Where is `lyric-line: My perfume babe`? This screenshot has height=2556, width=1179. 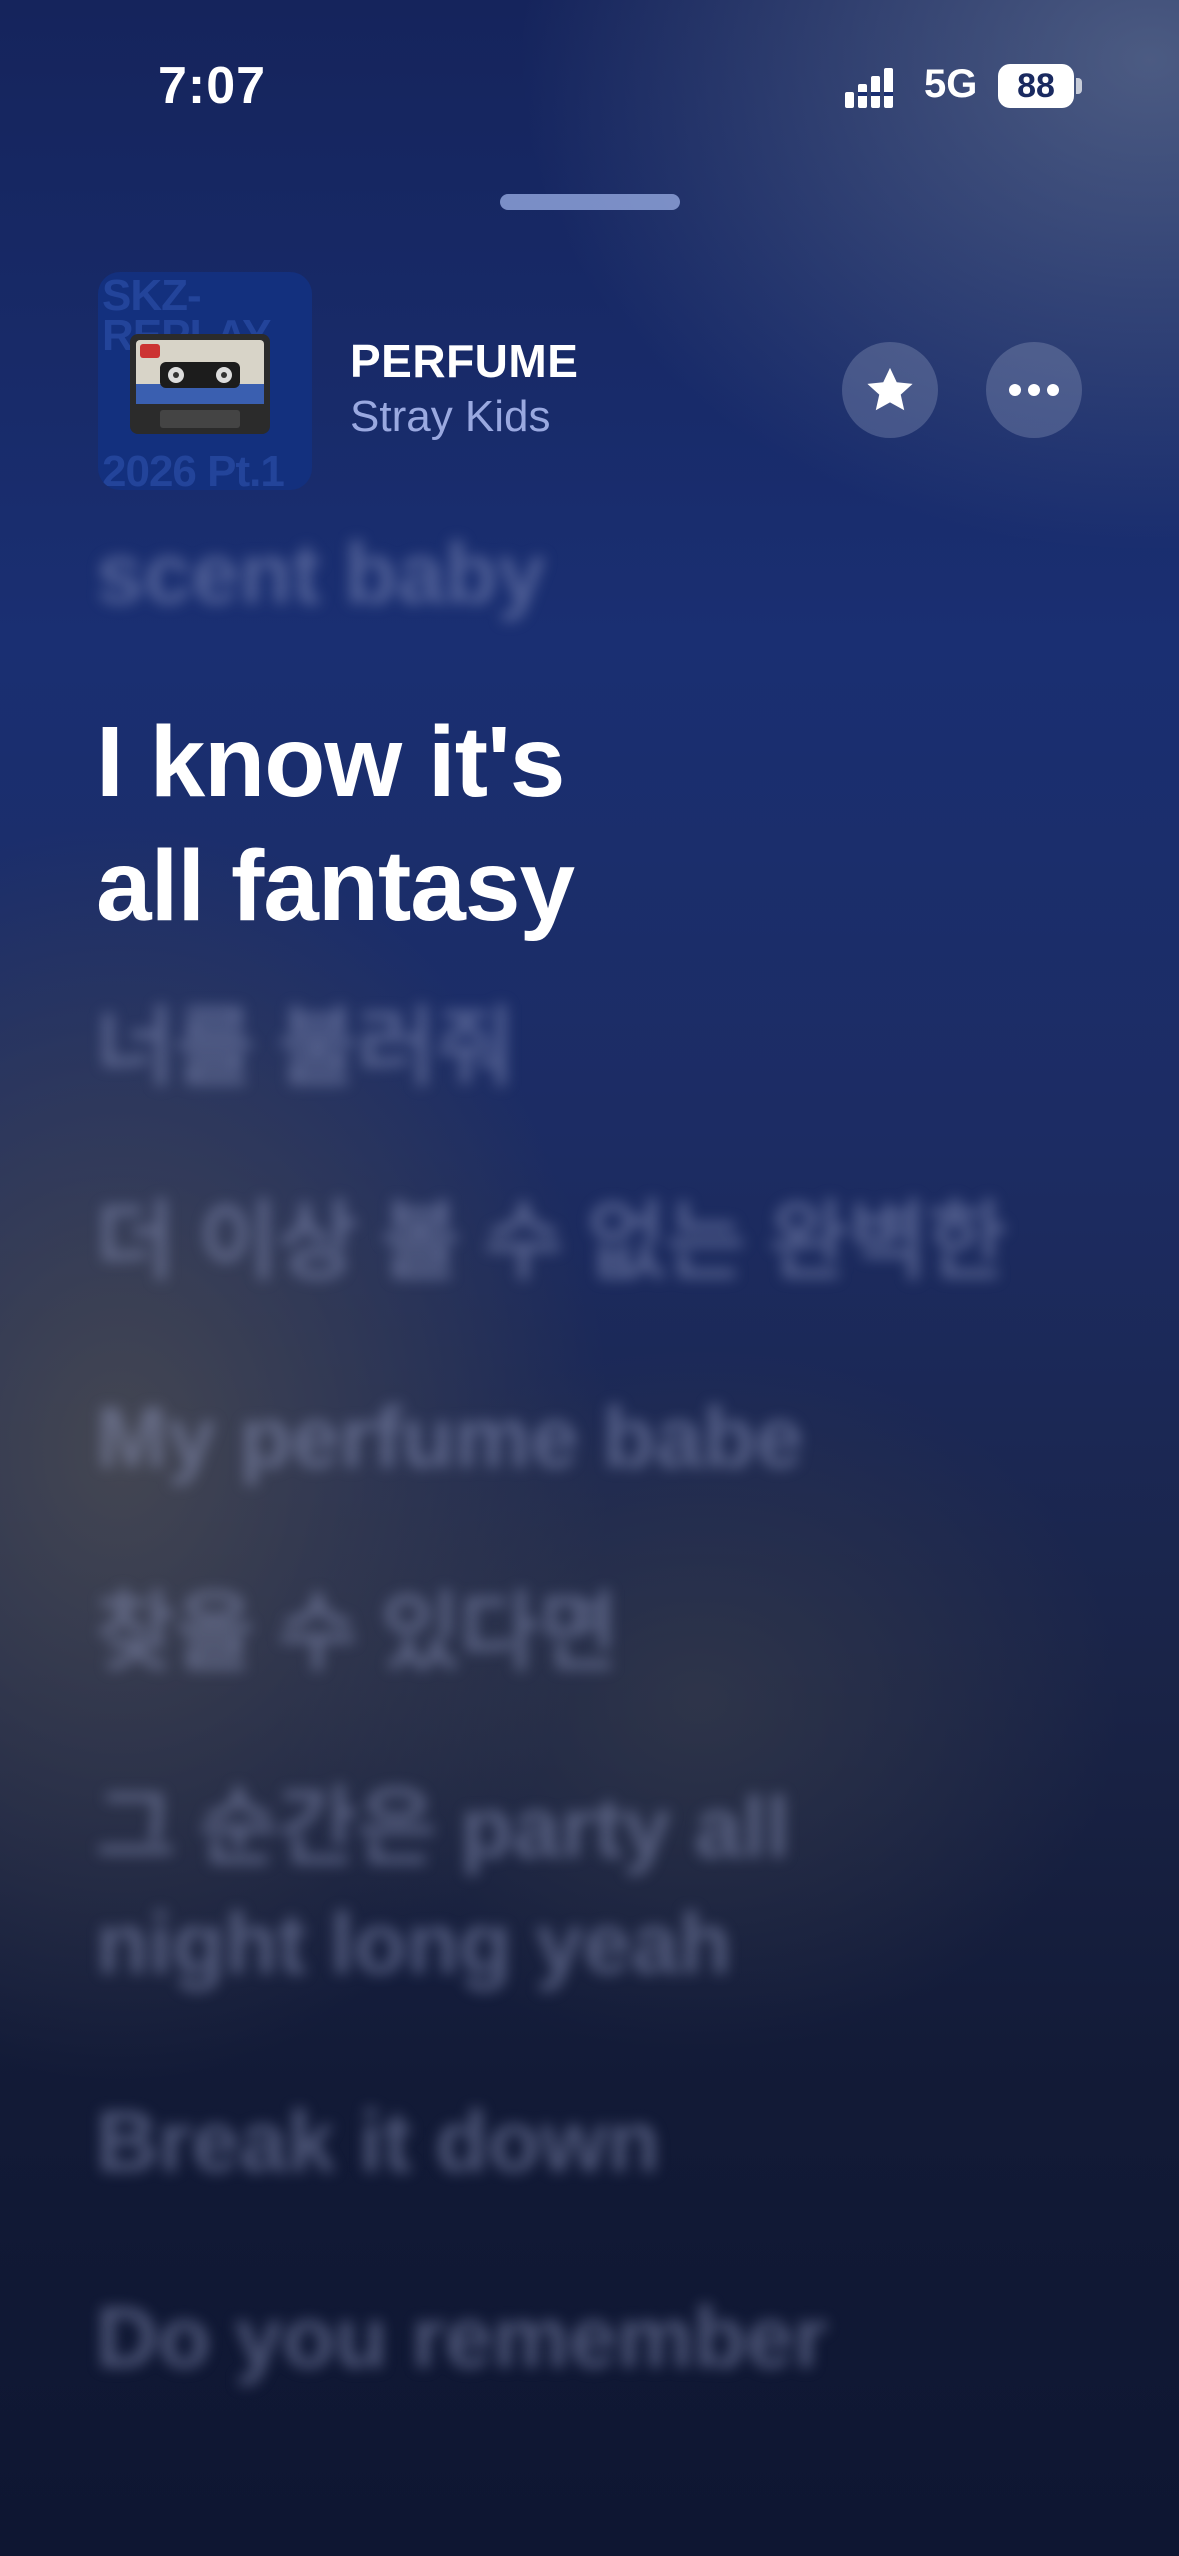
lyric-line: My perfume babe is located at coordinates (449, 1438).